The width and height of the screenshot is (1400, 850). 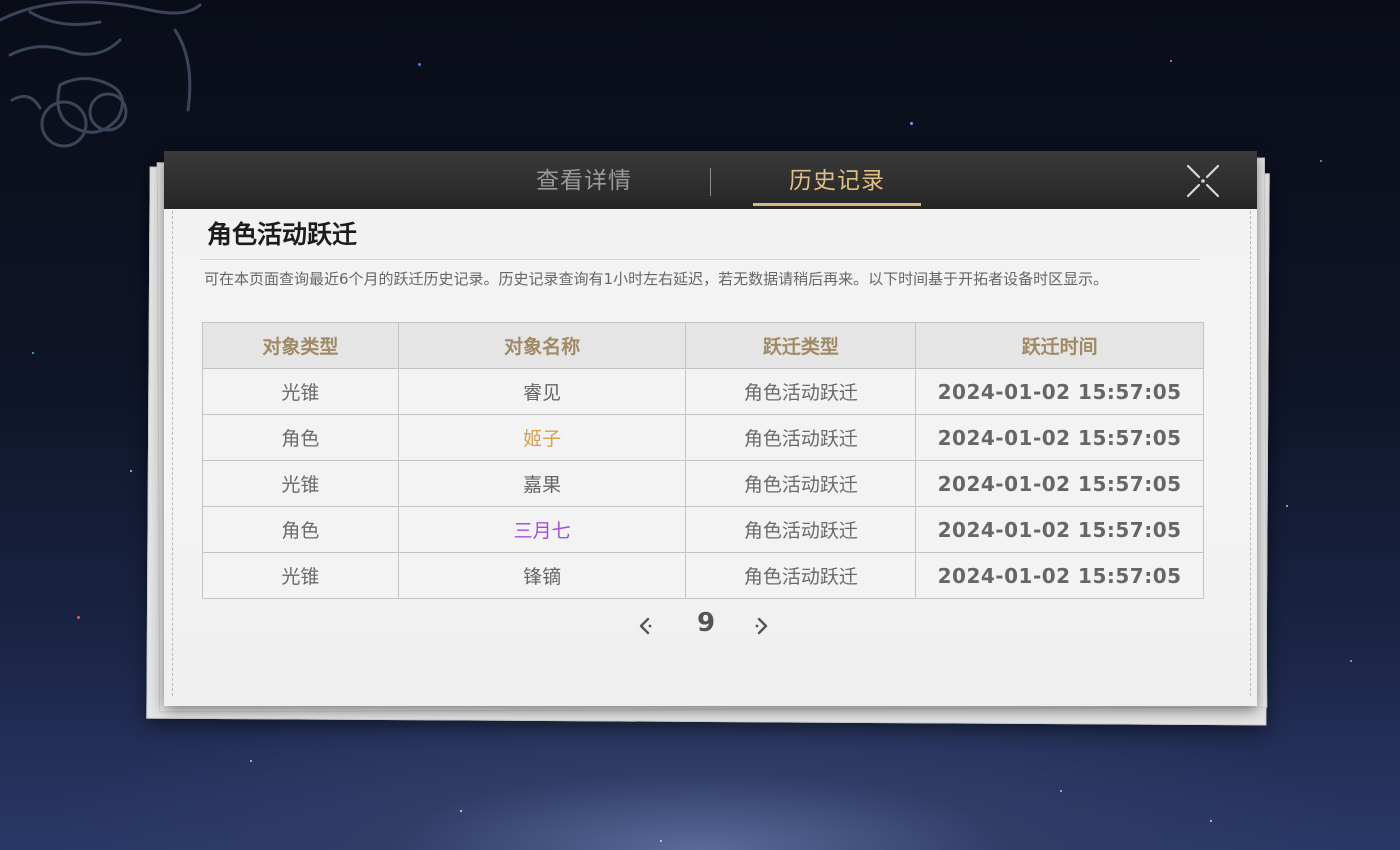 I want to click on chevron-left-icon, so click(x=645, y=626).